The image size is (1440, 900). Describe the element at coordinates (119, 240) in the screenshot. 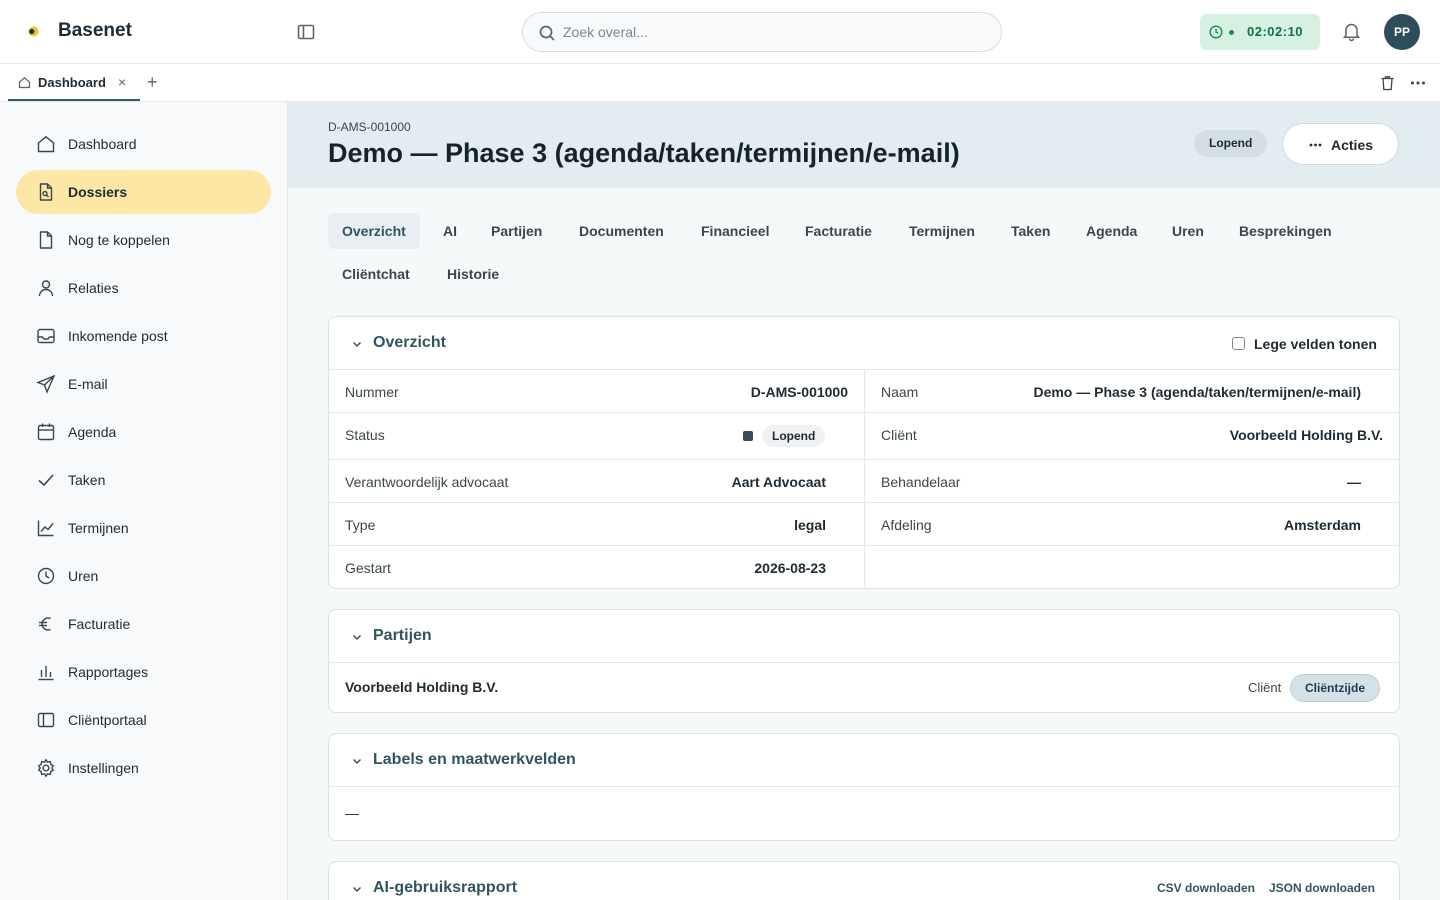

I see `sidebar-item-label: Nog te koppelen` at that location.